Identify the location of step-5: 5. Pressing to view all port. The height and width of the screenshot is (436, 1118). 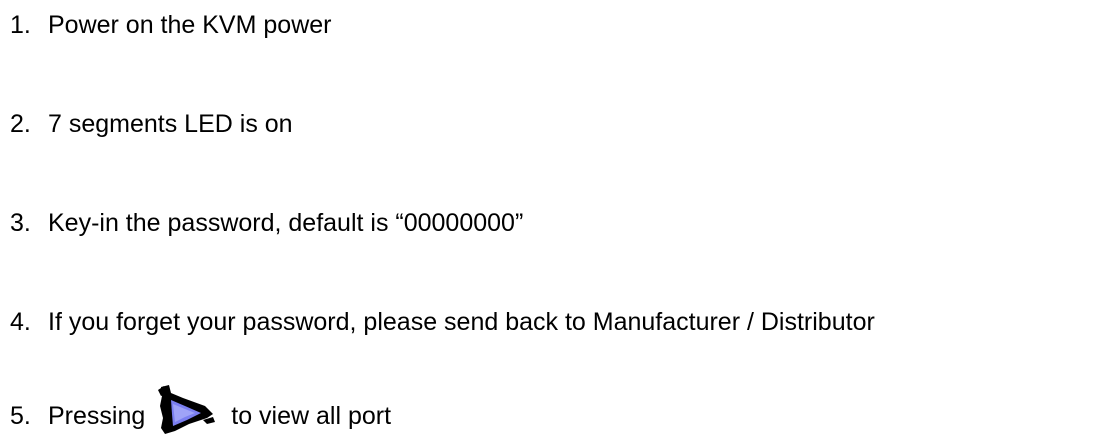
(201, 410).